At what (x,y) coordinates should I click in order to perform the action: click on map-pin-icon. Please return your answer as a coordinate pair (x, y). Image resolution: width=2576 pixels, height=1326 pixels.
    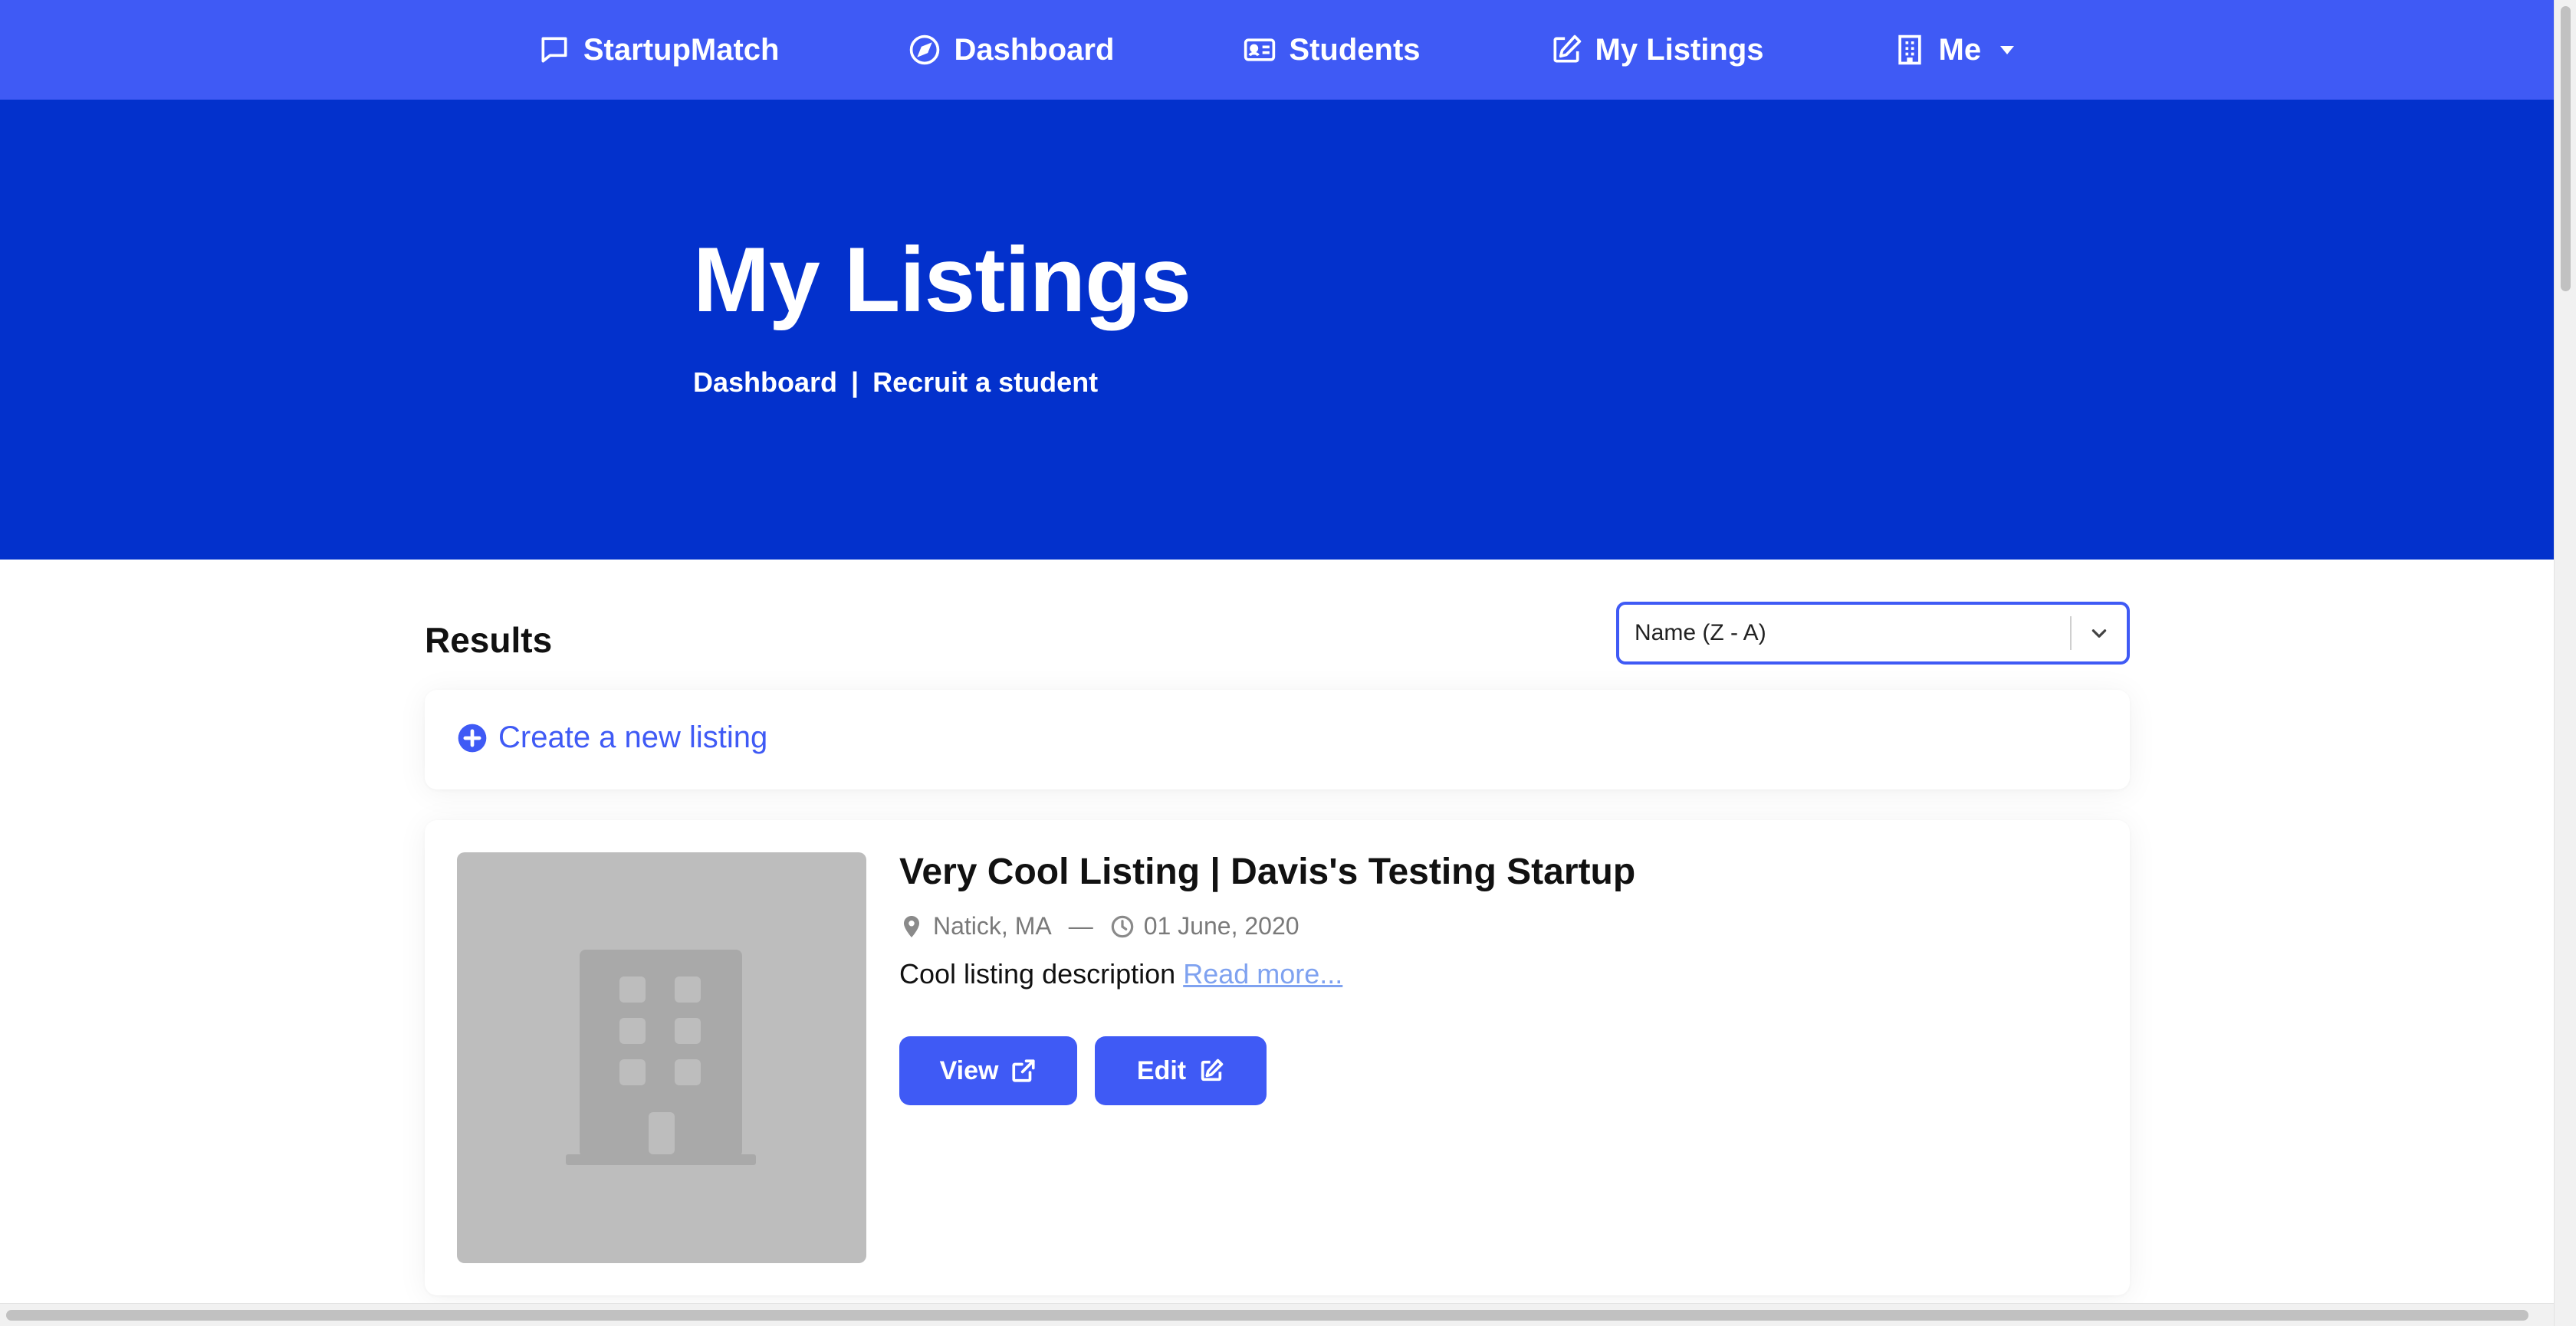
    Looking at the image, I should click on (912, 926).